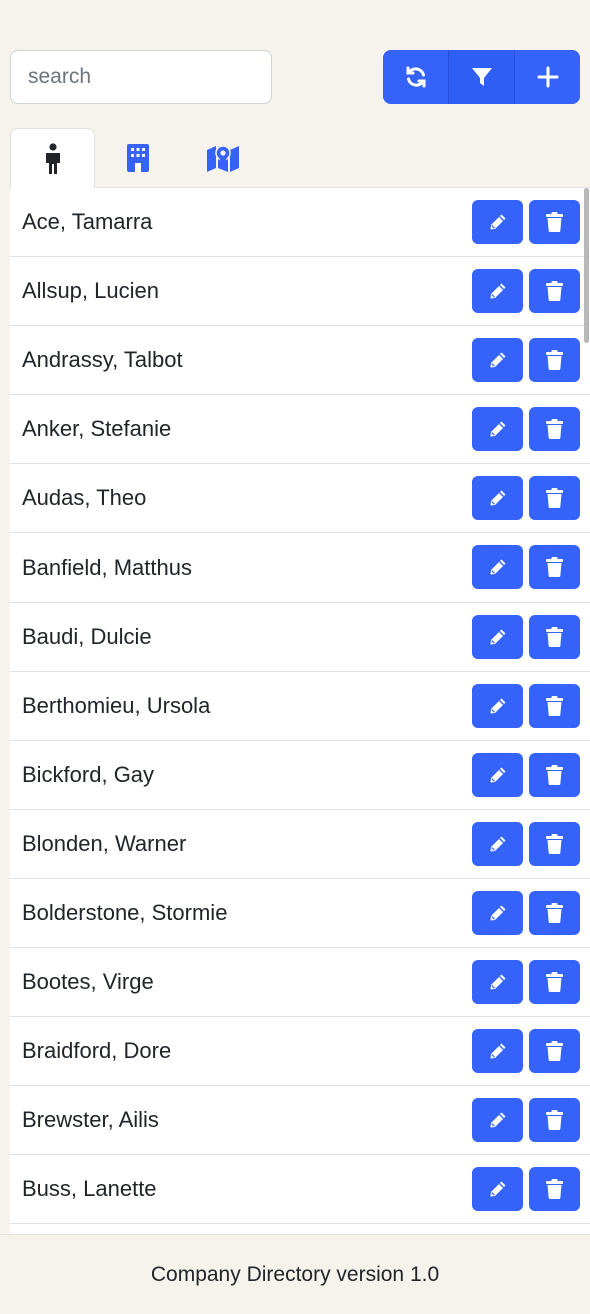 The width and height of the screenshot is (590, 1314). I want to click on list-item: Bickford, Gay, so click(300, 775).